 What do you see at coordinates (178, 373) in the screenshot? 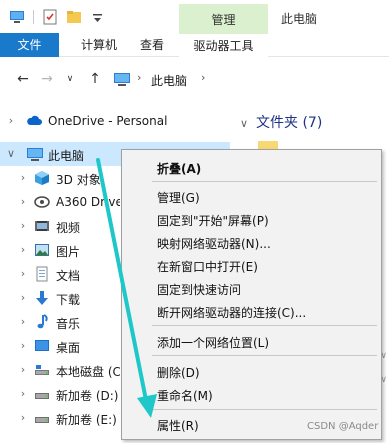
I see `menu-item-label: 删除(D)` at bounding box center [178, 373].